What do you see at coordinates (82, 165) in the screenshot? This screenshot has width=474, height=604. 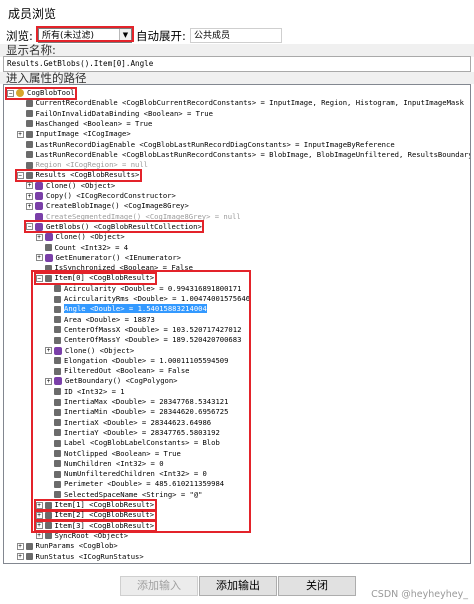 I see `tree-node: Region <ICogRegion> = null` at bounding box center [82, 165].